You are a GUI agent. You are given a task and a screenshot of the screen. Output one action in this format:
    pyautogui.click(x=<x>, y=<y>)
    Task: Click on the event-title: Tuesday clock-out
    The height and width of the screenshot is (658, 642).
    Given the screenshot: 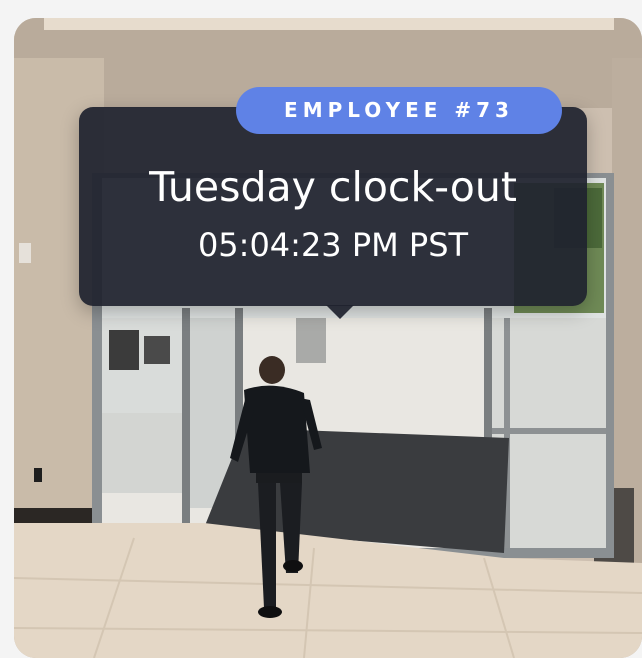 What is the action you would take?
    pyautogui.click(x=333, y=187)
    